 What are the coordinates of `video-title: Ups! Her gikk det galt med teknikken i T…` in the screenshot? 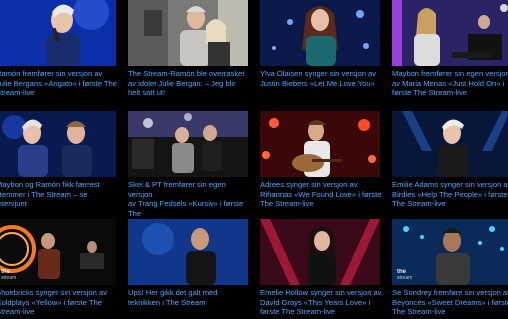 It's located at (189, 297).